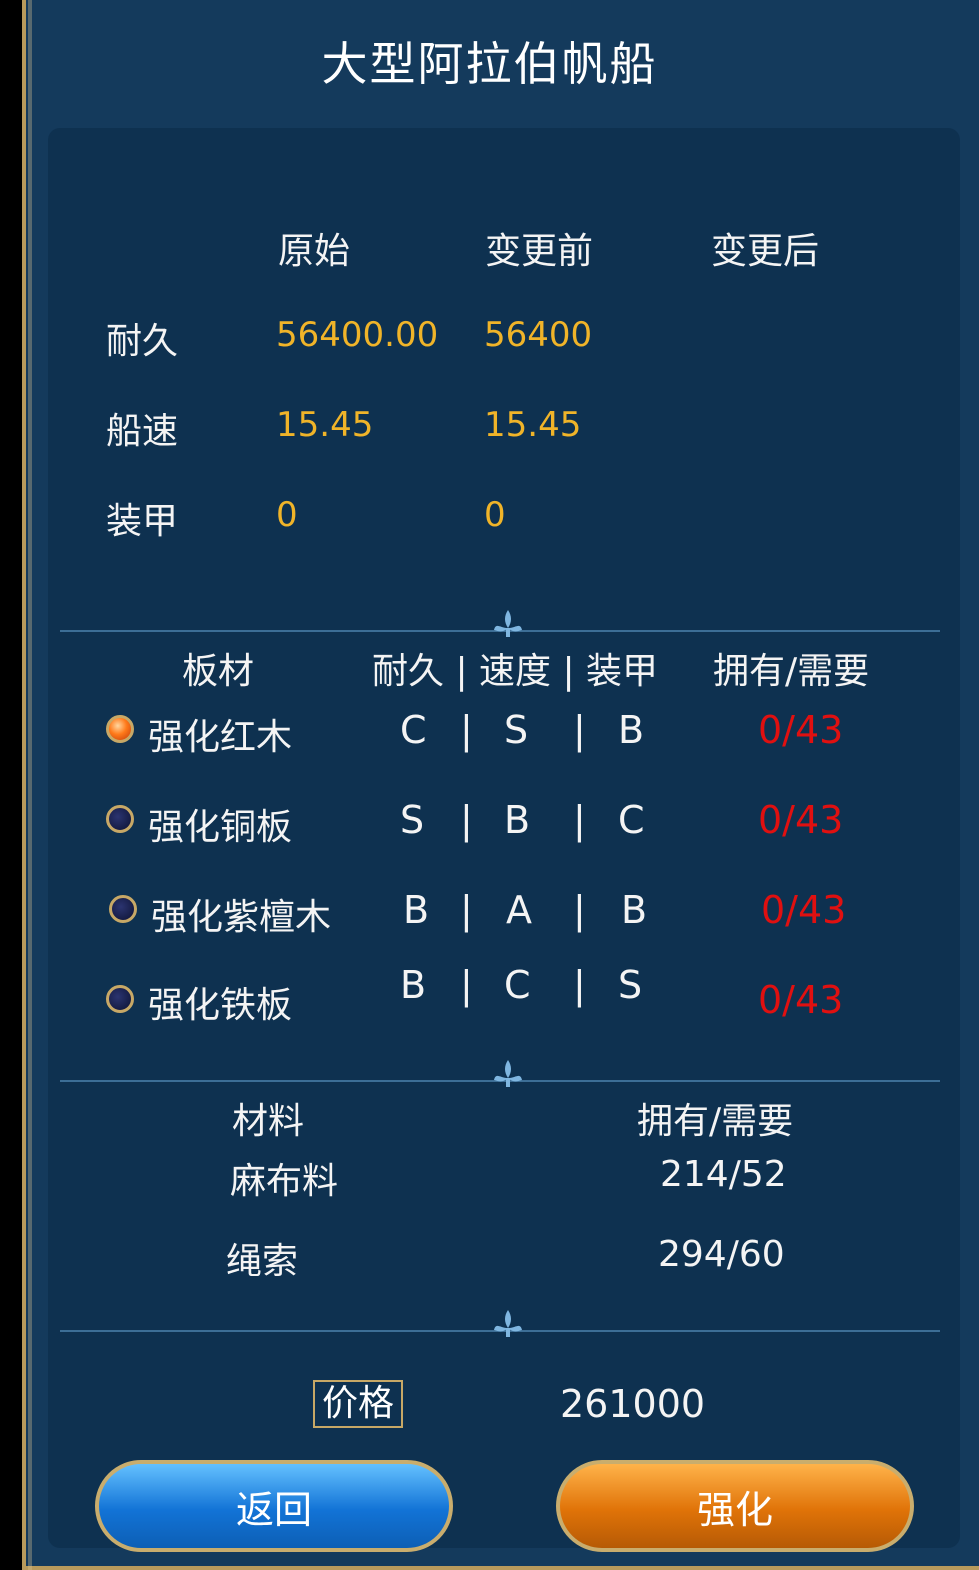 This screenshot has height=1570, width=979. Describe the element at coordinates (241, 914) in the screenshot. I see `board-name-rosewood: 强化紫檀木` at that location.